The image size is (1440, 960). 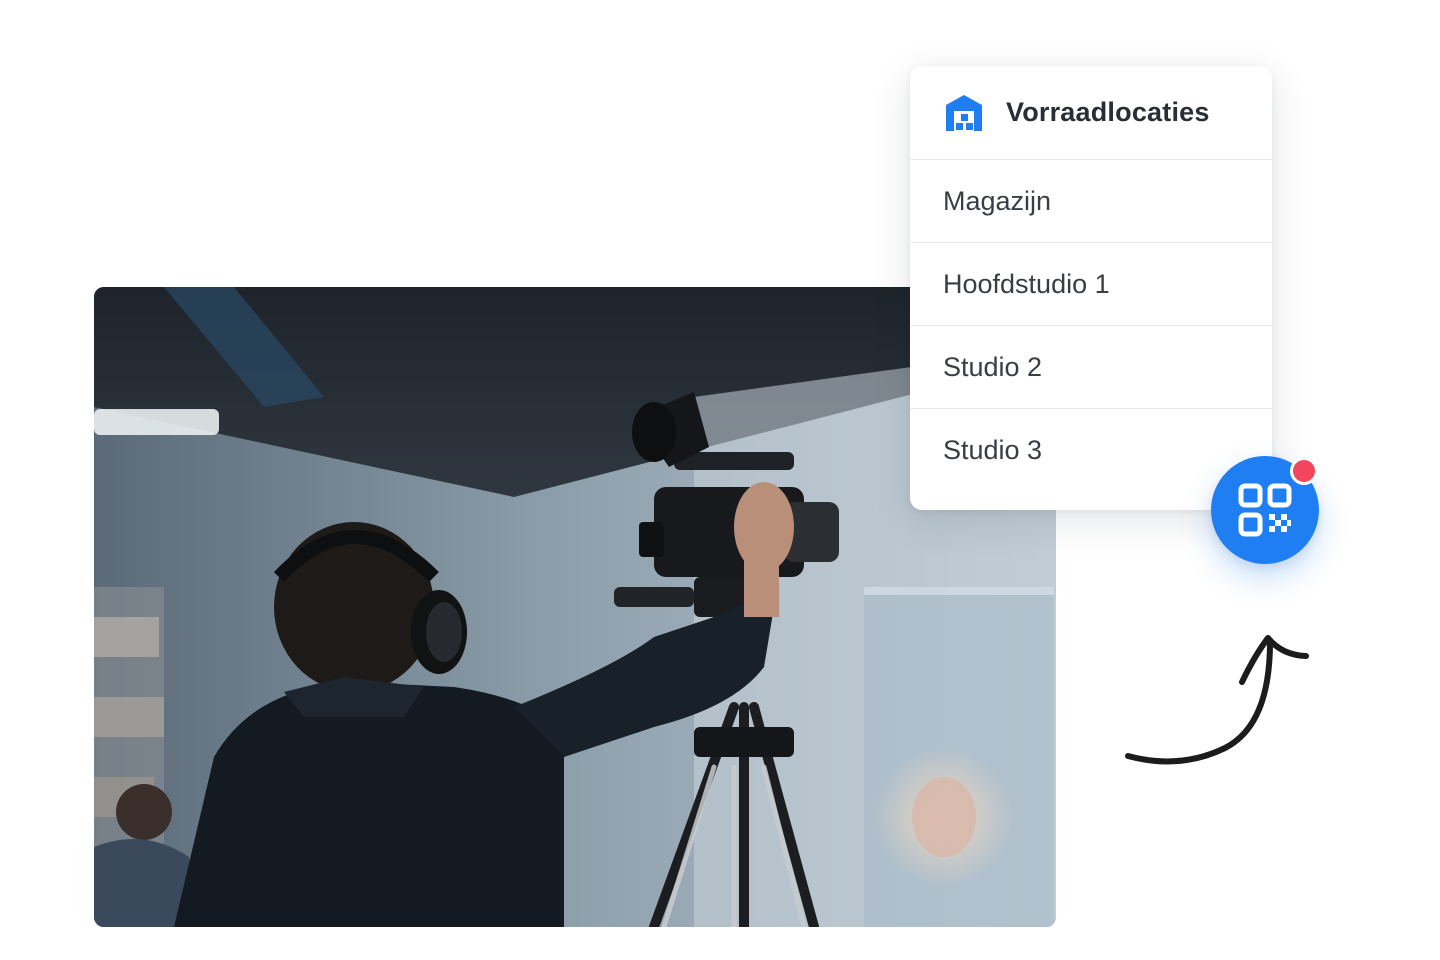 I want to click on qr-code-icon, so click(x=1265, y=510).